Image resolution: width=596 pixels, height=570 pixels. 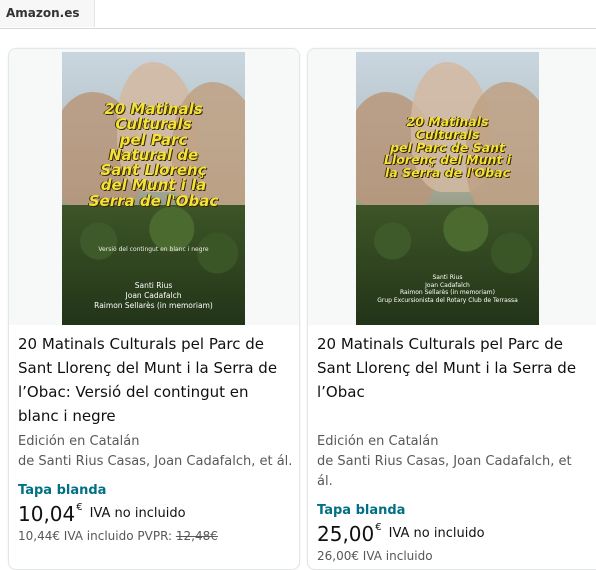 What do you see at coordinates (298, 14) in the screenshot?
I see `browser-top-bar: Amazon.es` at bounding box center [298, 14].